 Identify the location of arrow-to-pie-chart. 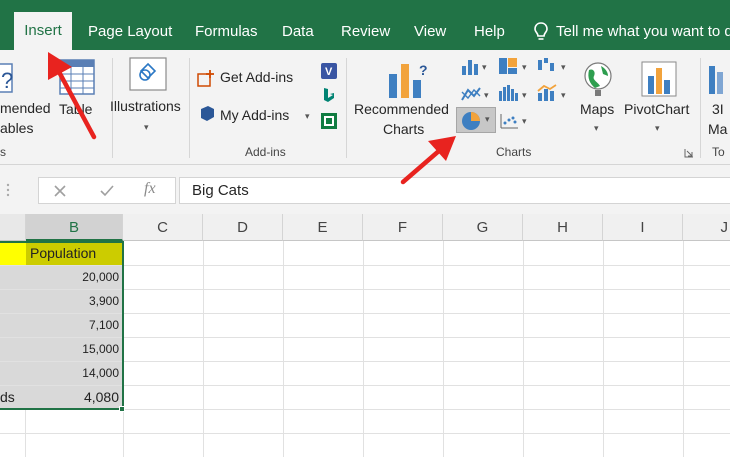
(428, 160).